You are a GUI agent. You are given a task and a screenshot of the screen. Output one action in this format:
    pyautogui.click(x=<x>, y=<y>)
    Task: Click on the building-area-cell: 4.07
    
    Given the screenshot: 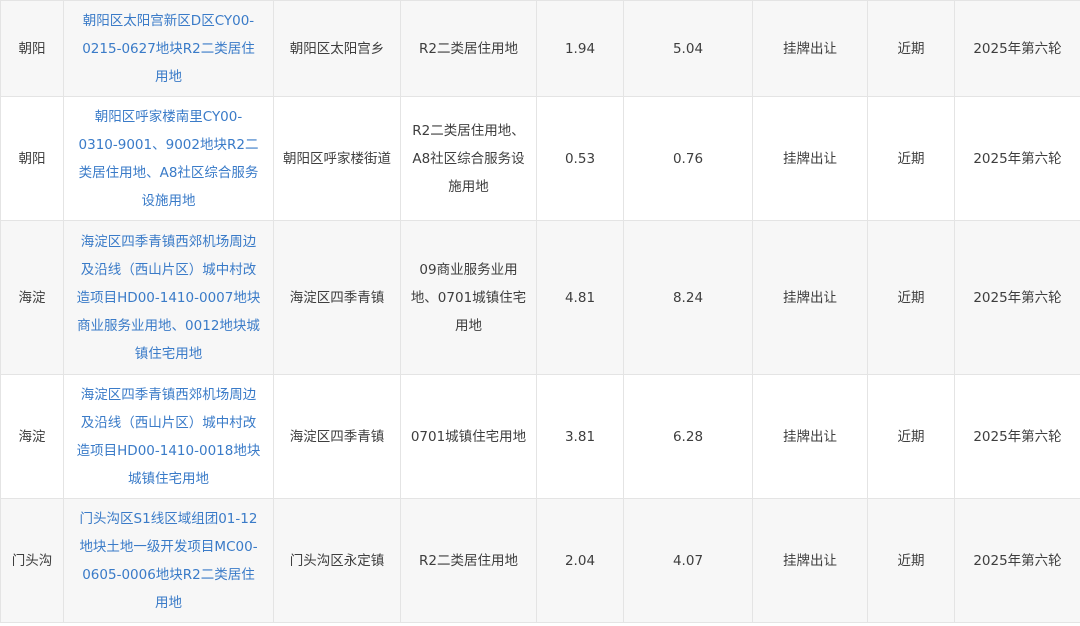 What is the action you would take?
    pyautogui.click(x=688, y=560)
    